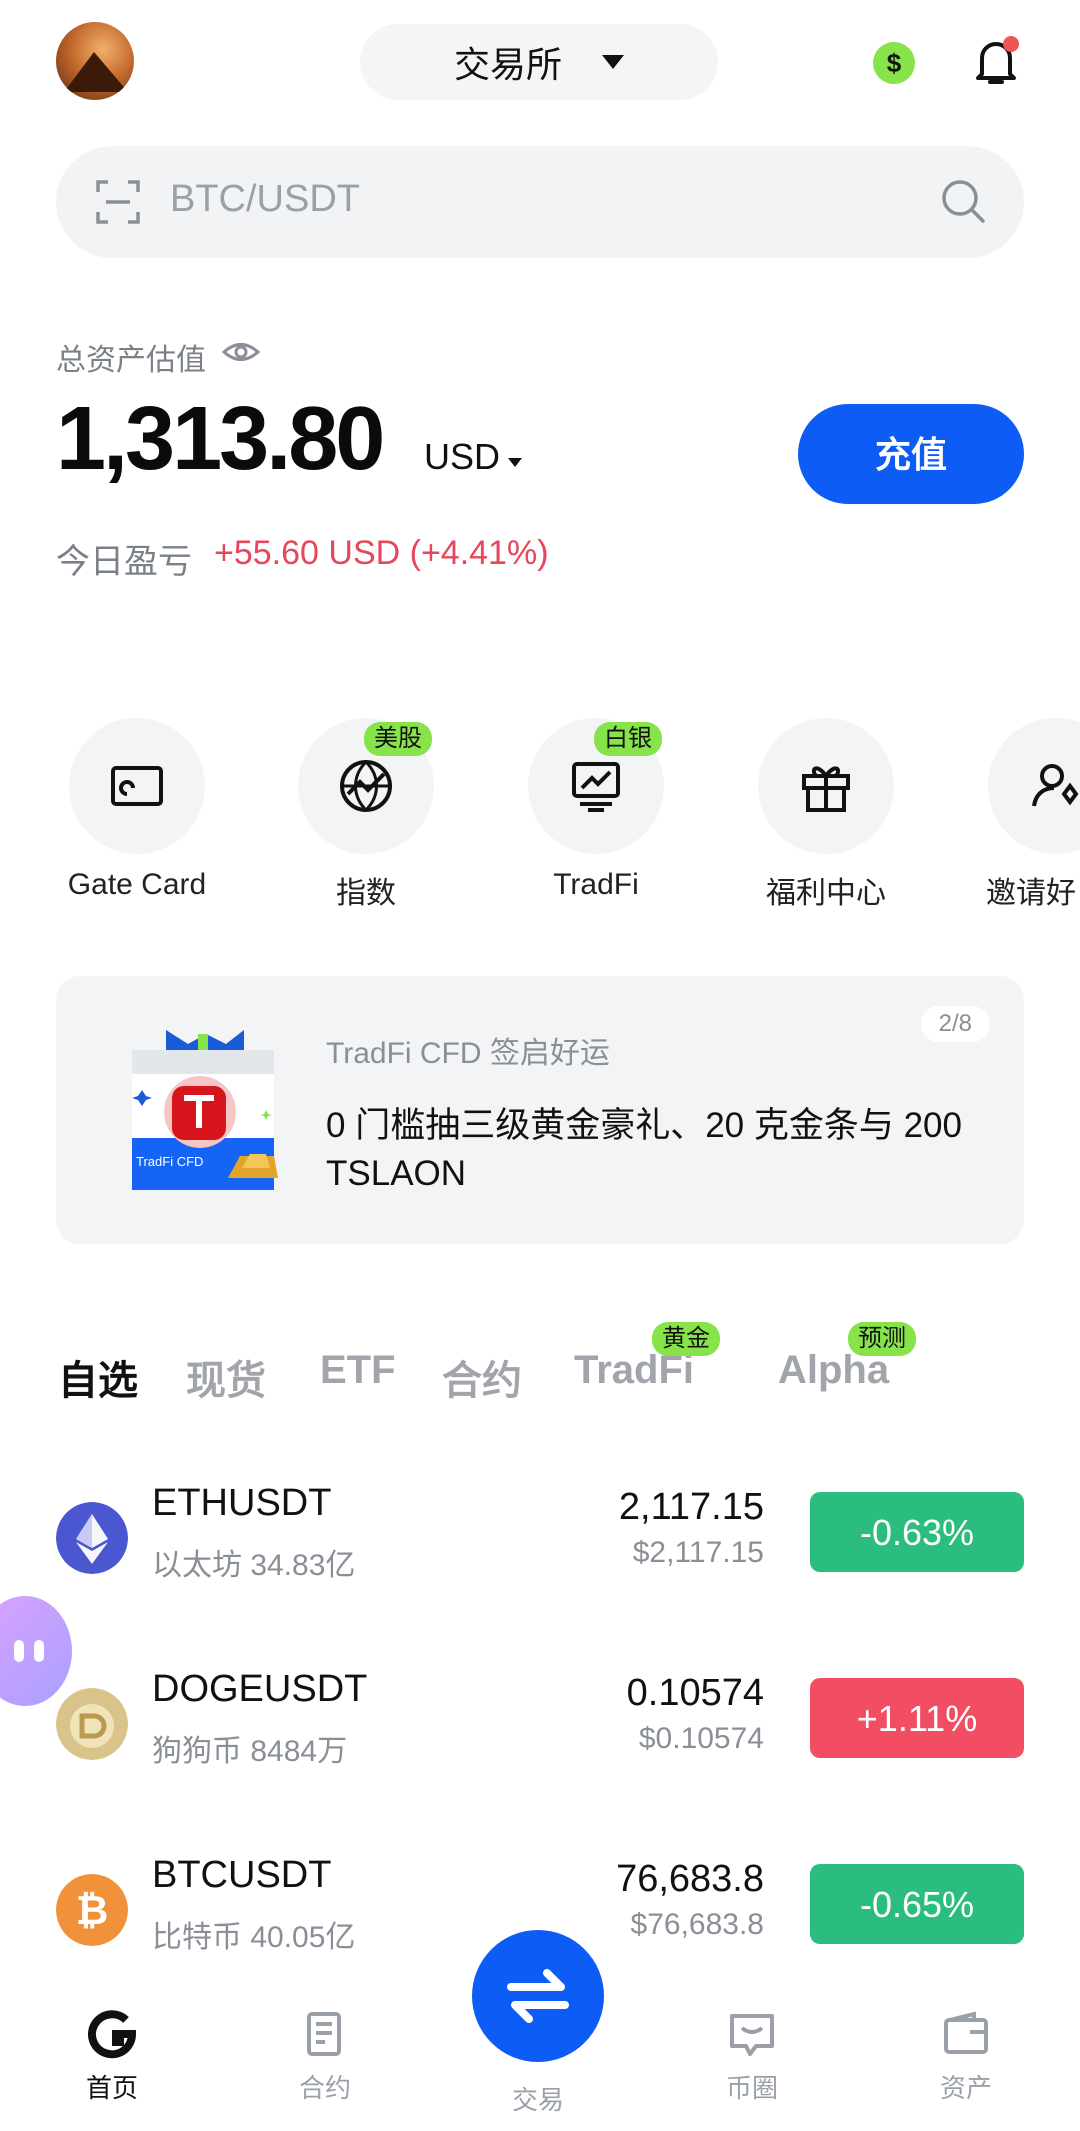  I want to click on nav-community: 币圈, so click(752, 2056).